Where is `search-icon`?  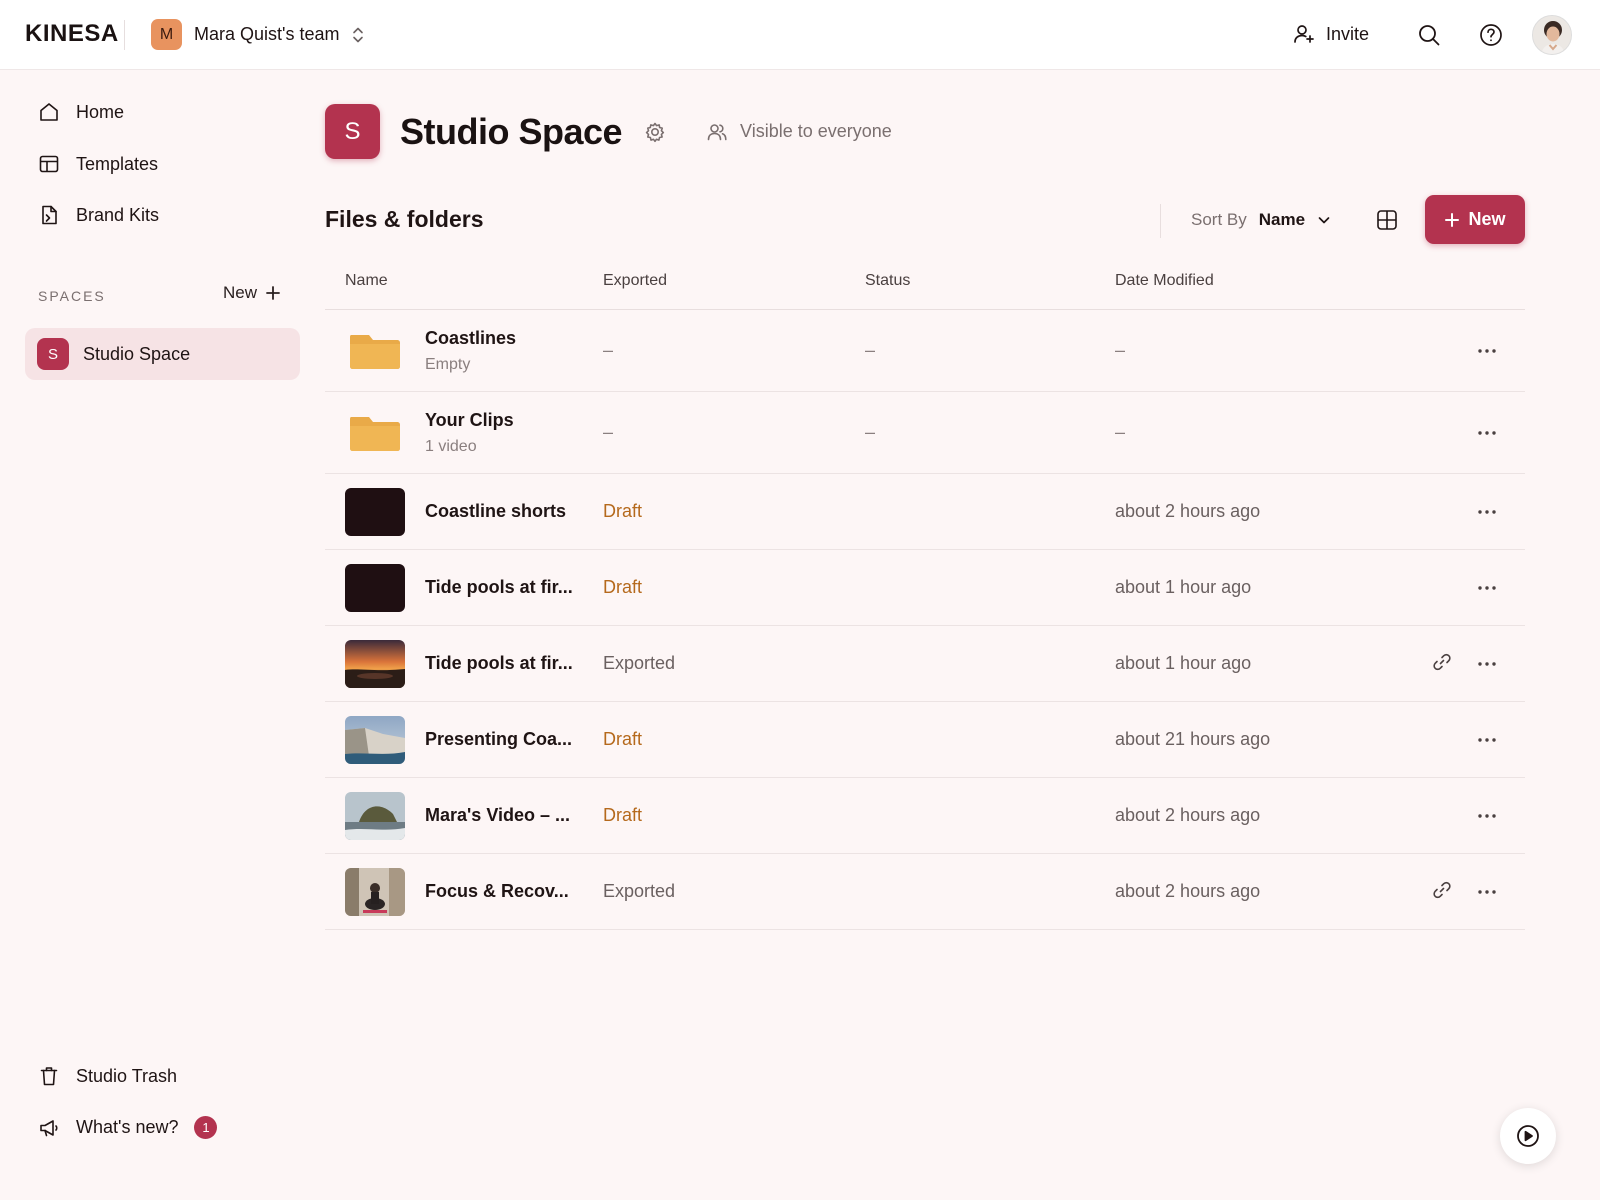 search-icon is located at coordinates (1429, 35).